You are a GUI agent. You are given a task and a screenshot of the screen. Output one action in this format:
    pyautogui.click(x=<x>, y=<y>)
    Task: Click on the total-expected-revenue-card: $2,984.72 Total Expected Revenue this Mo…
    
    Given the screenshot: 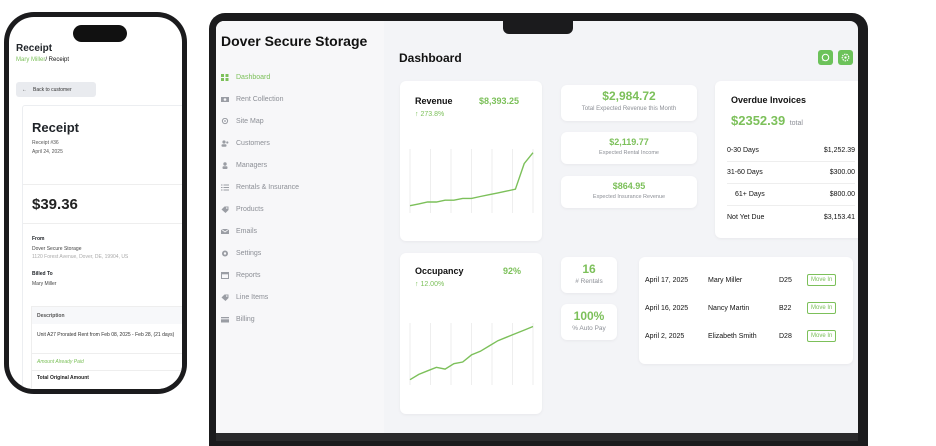 What is the action you would take?
    pyautogui.click(x=629, y=103)
    